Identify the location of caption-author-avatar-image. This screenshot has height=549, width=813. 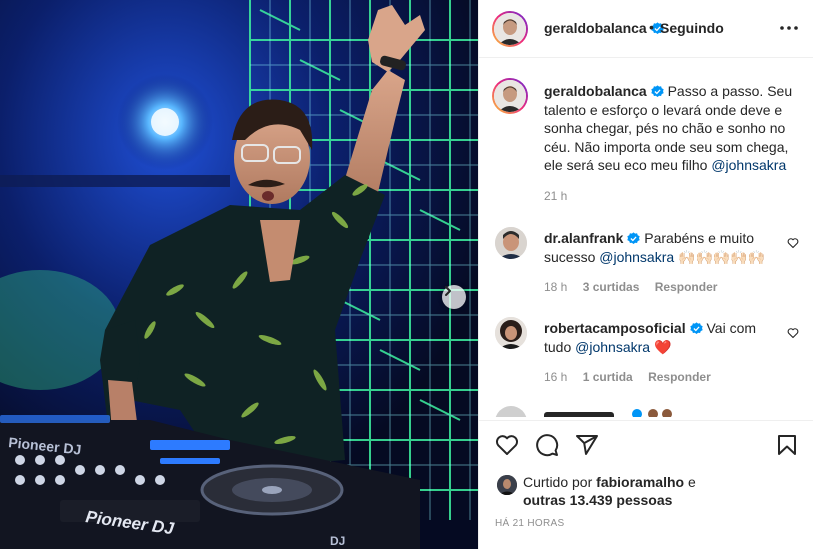
(510, 96).